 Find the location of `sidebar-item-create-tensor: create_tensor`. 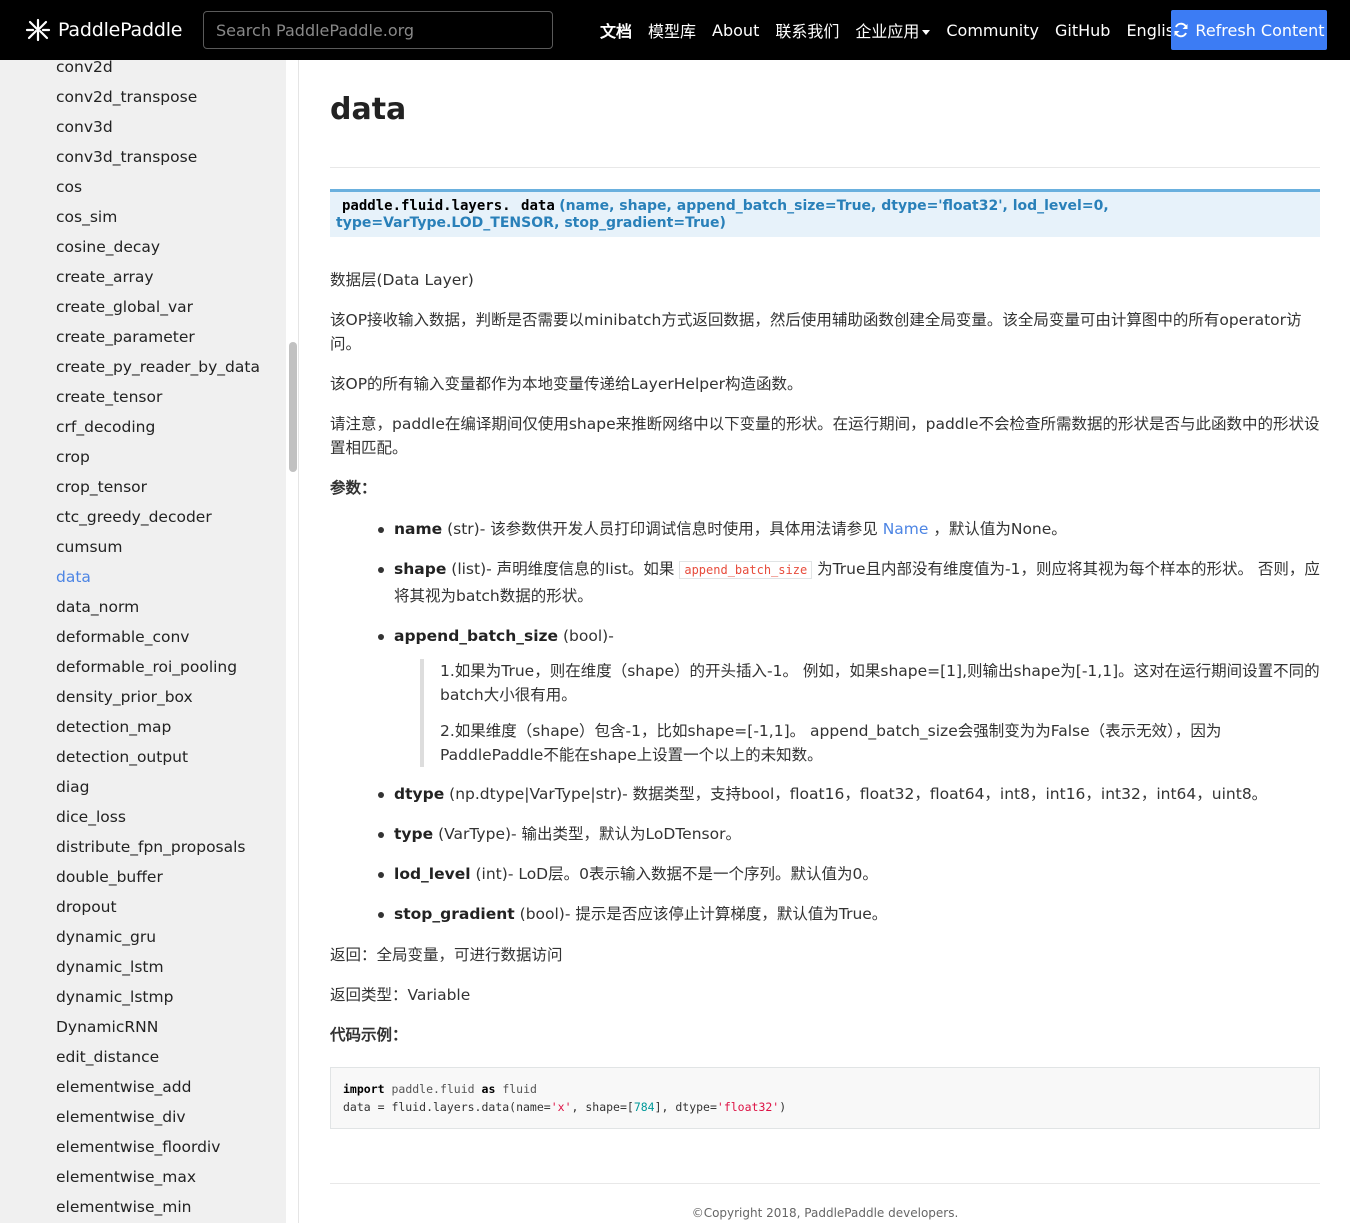

sidebar-item-create-tensor: create_tensor is located at coordinates (158, 397).